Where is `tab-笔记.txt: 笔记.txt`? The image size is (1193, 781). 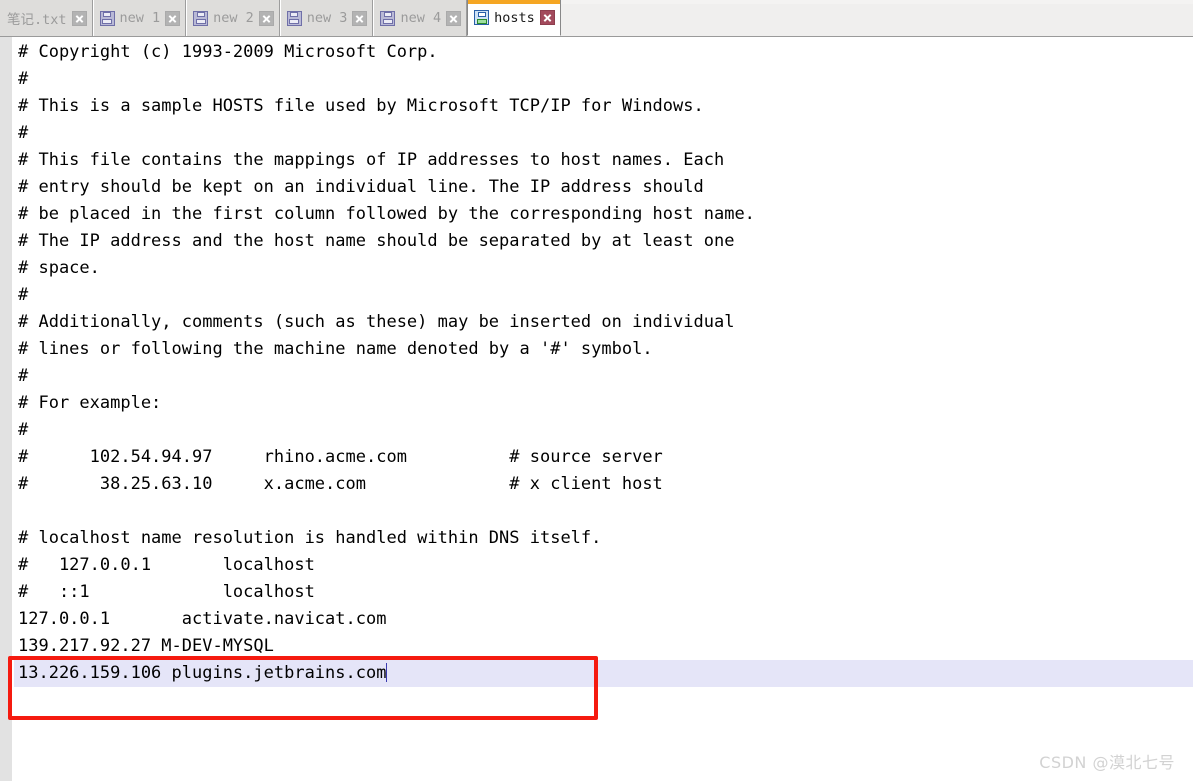 tab-笔记.txt: 笔记.txt is located at coordinates (46, 18).